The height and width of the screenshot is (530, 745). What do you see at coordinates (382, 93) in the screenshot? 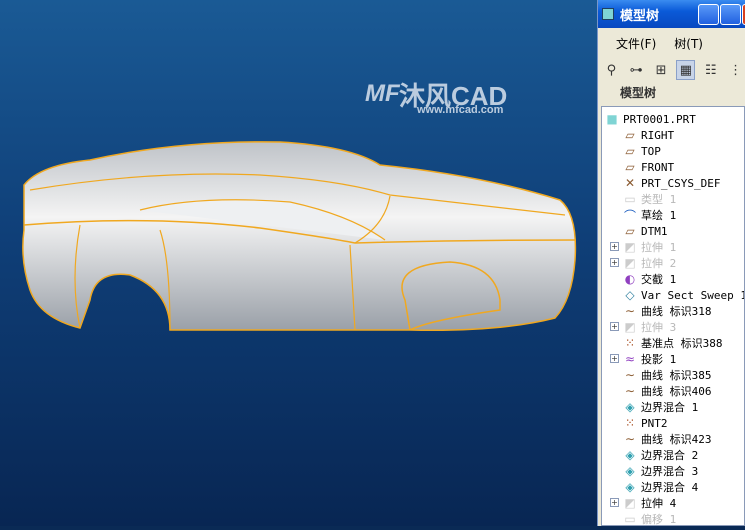
I see `logo-mark: MF` at bounding box center [382, 93].